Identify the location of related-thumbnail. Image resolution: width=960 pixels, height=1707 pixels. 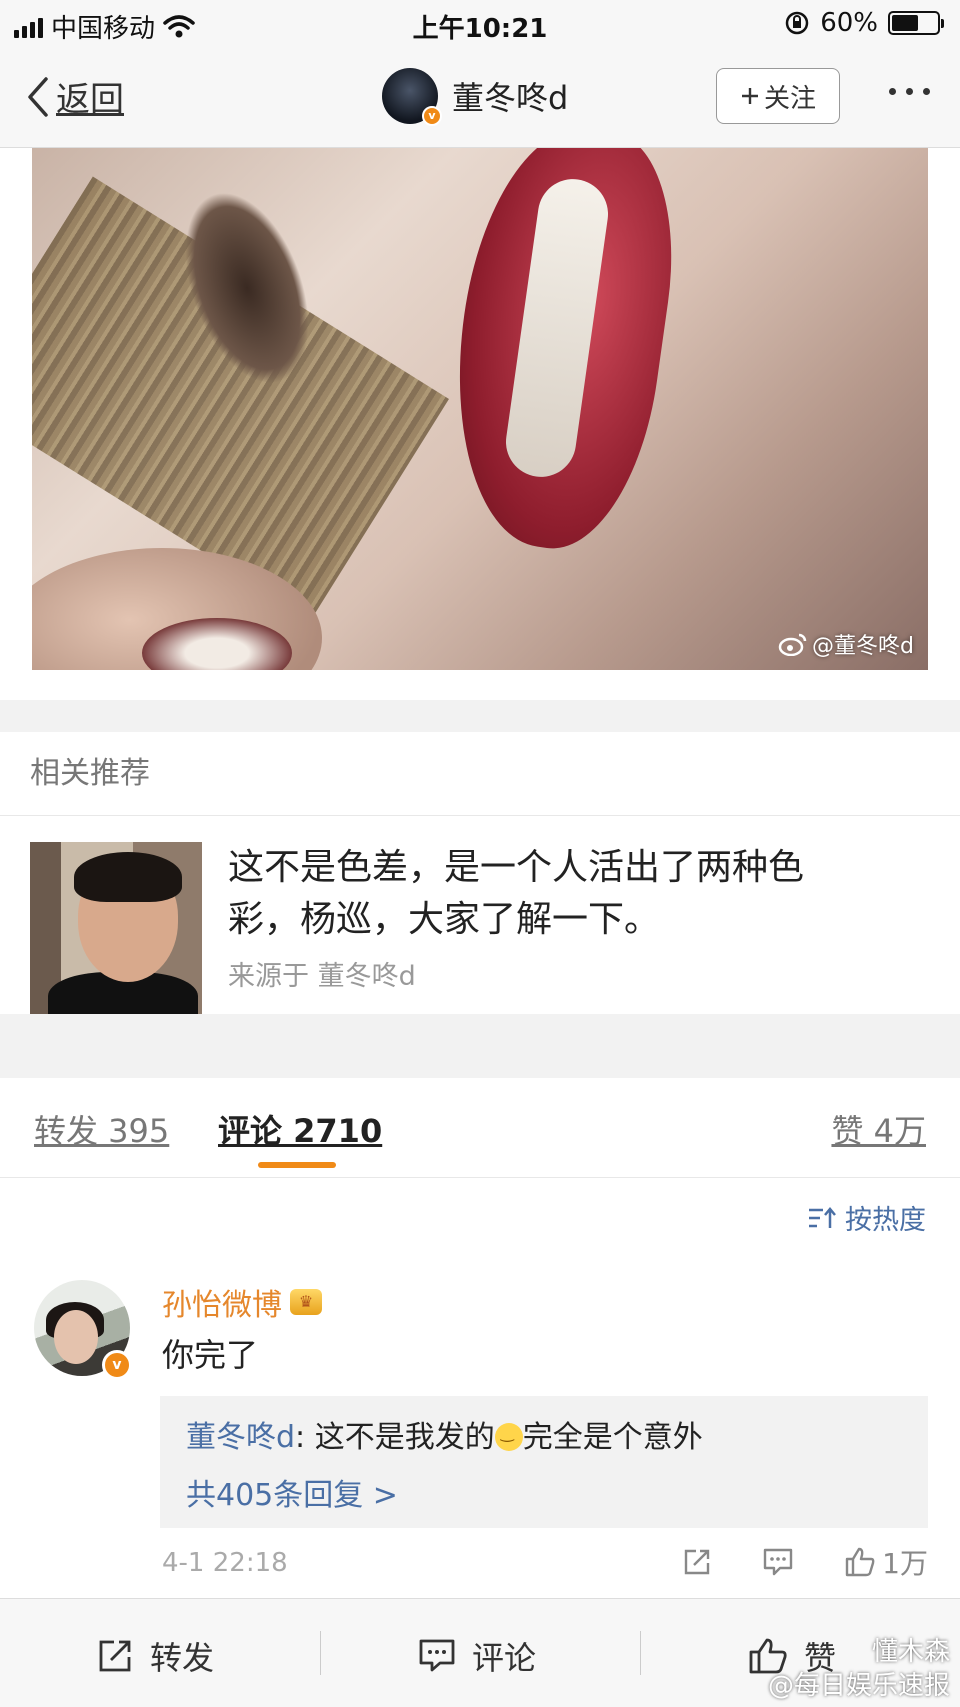
(116, 928).